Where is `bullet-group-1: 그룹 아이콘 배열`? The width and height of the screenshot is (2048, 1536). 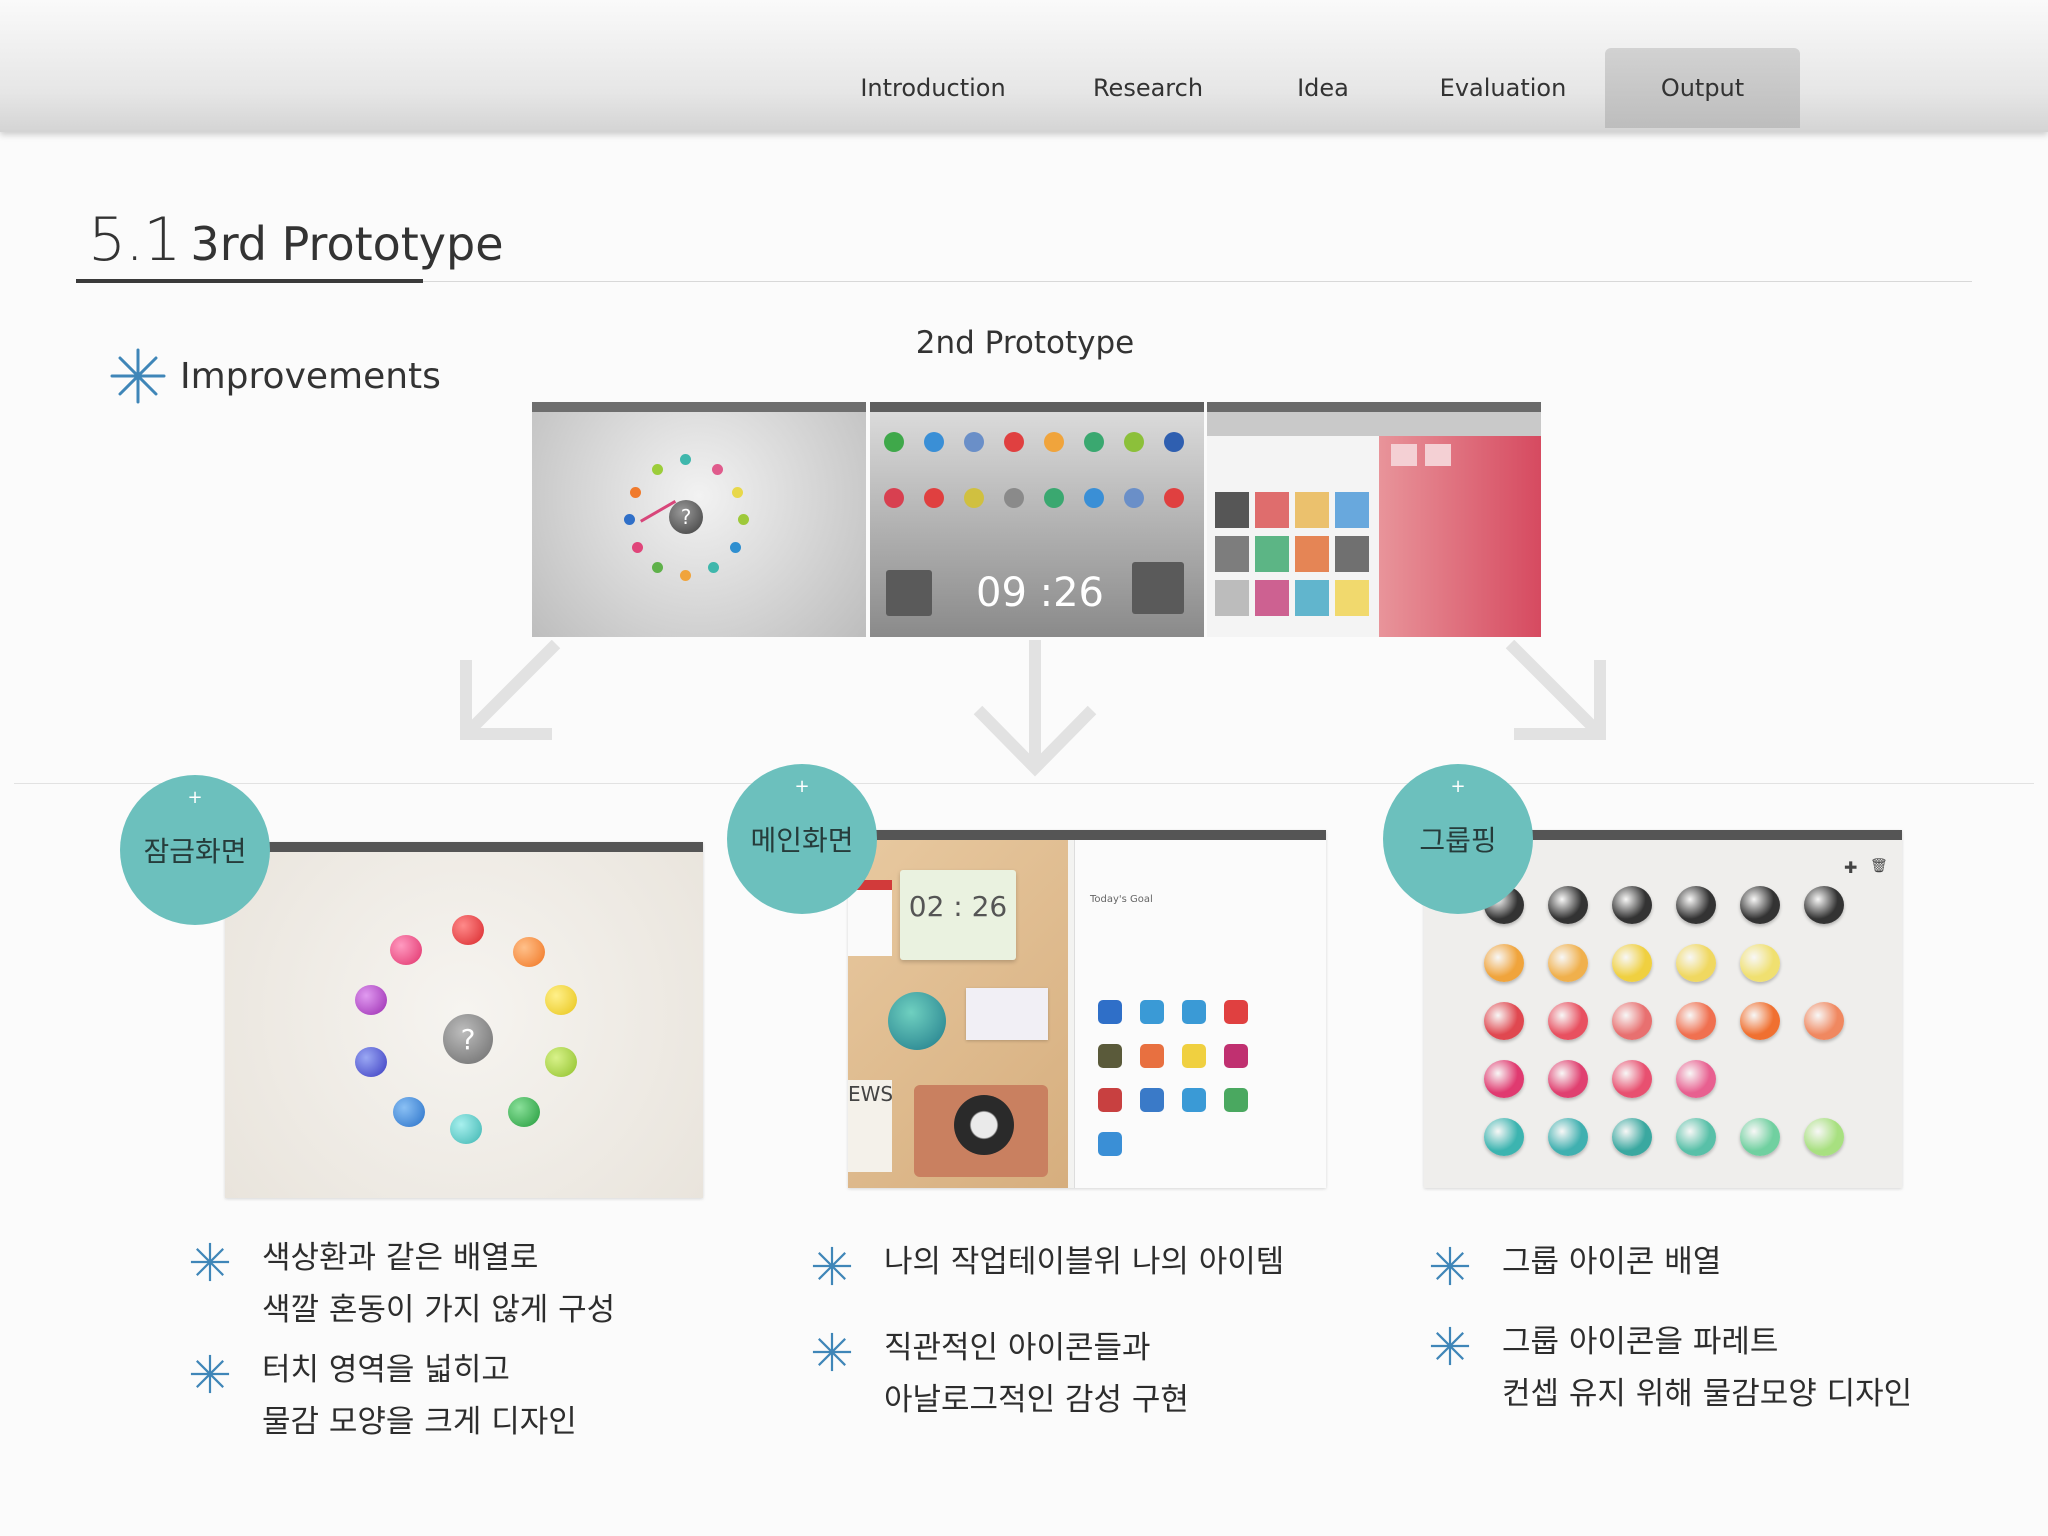 bullet-group-1: 그룹 아이콘 배열 is located at coordinates (1574, 1262).